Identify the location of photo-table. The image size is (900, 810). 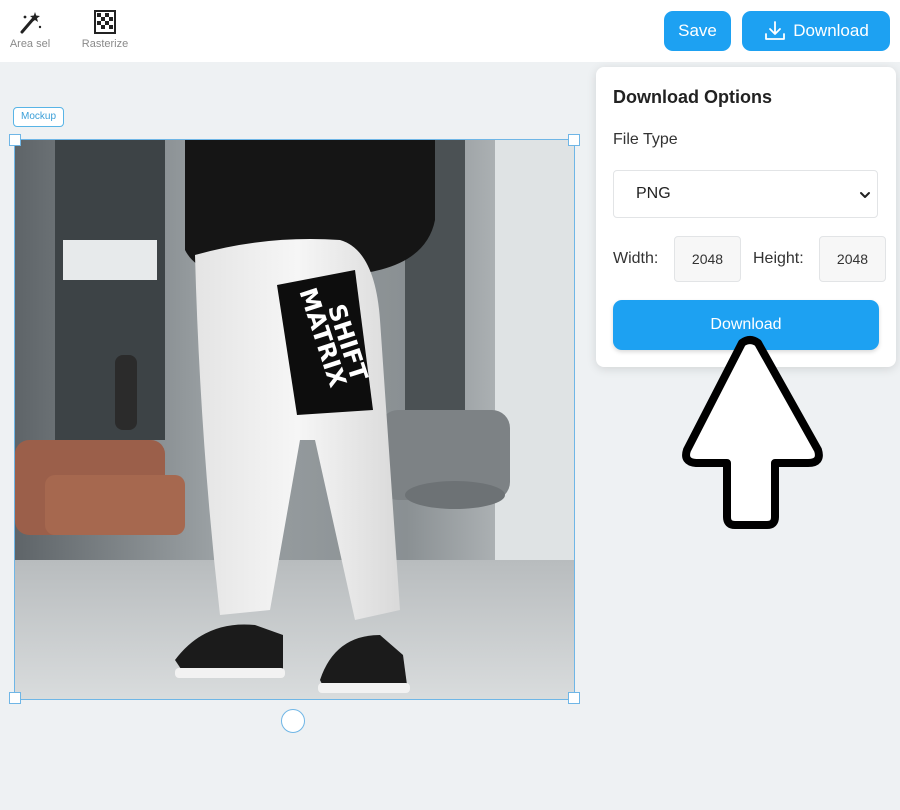
(455, 495).